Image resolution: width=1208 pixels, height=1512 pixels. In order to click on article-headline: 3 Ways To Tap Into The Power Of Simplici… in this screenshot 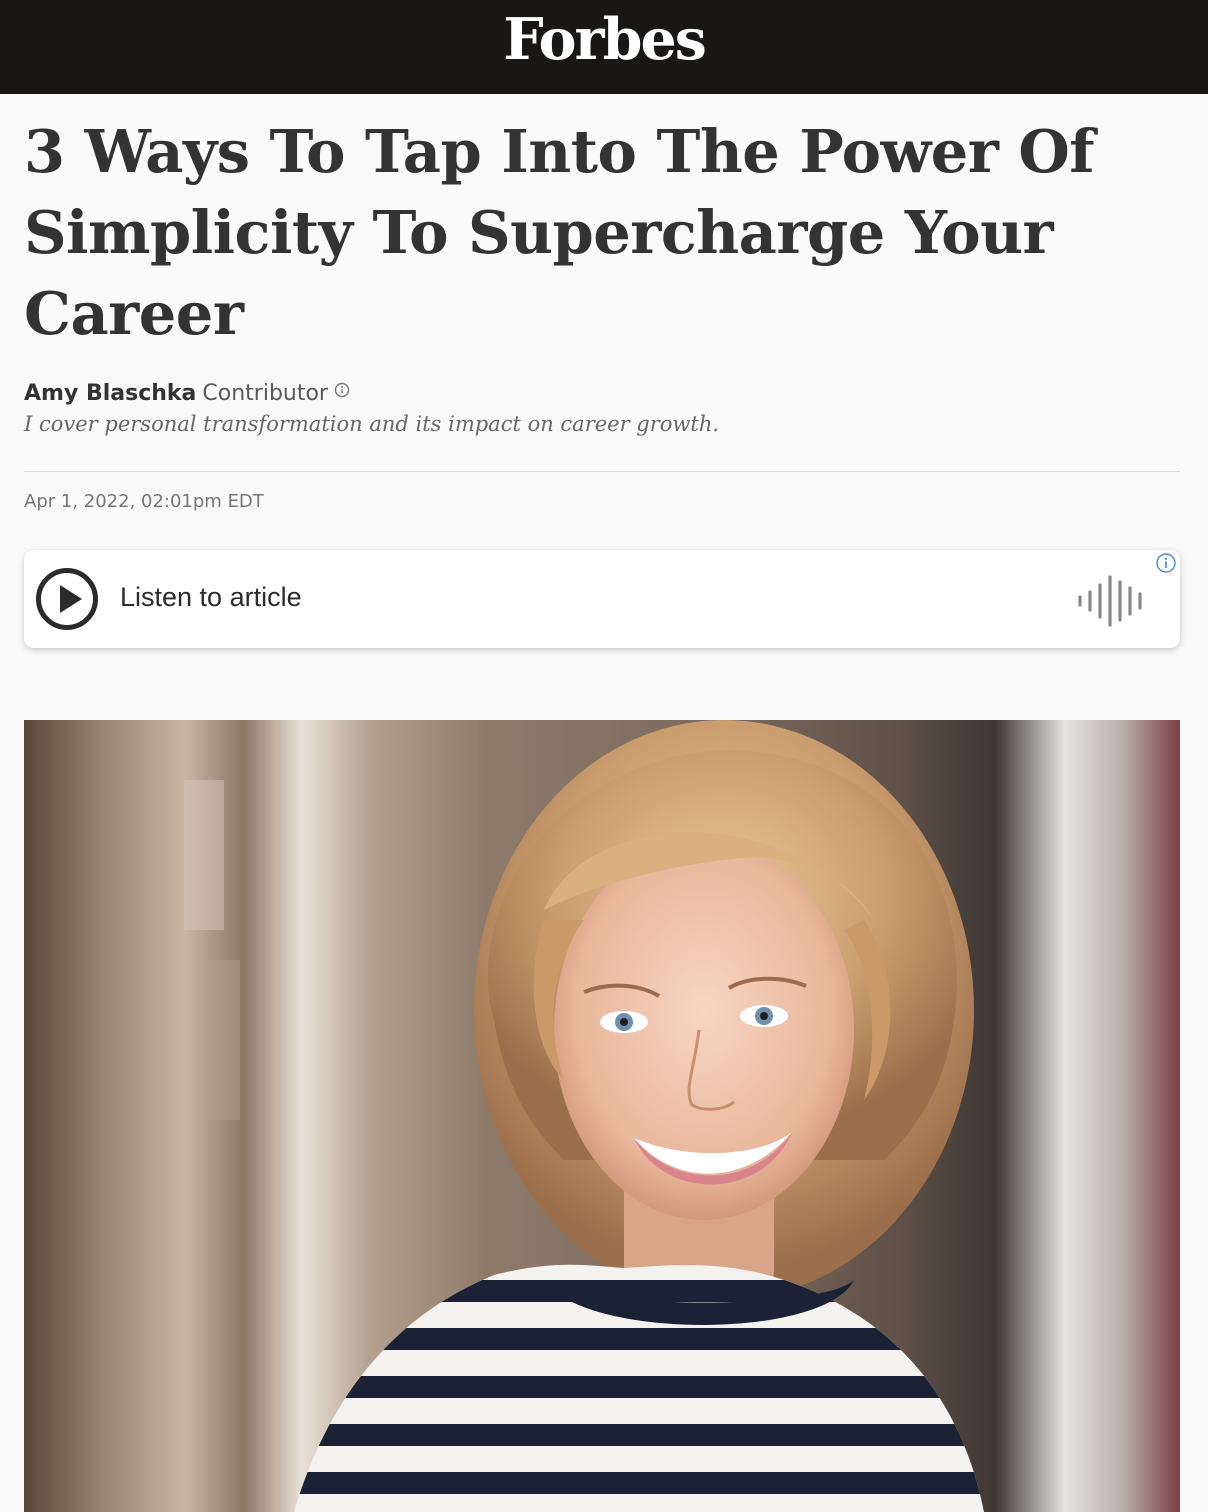, I will do `click(559, 232)`.